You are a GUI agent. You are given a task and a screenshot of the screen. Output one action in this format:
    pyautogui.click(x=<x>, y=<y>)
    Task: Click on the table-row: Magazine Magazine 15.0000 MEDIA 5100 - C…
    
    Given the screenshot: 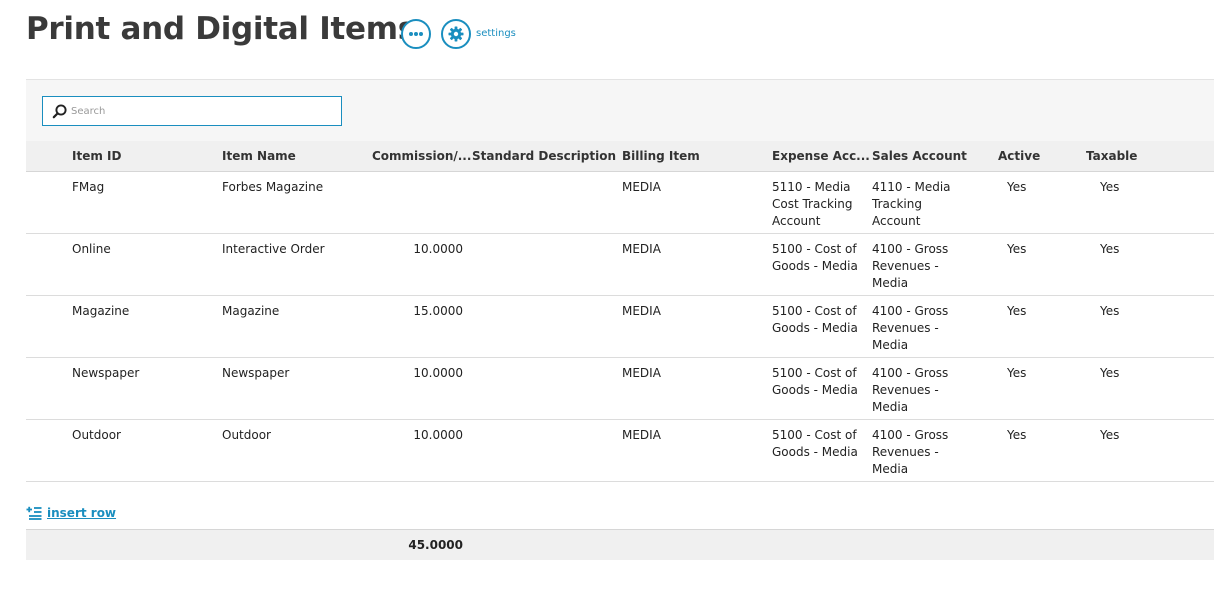 What is the action you would take?
    pyautogui.click(x=620, y=327)
    